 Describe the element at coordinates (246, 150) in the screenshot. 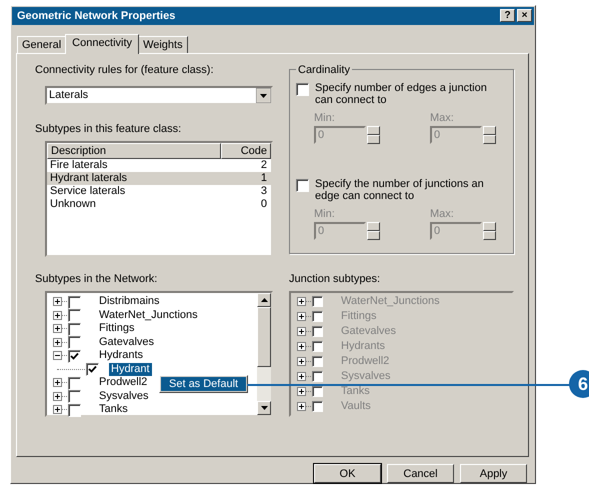

I see `column-header: Code` at that location.